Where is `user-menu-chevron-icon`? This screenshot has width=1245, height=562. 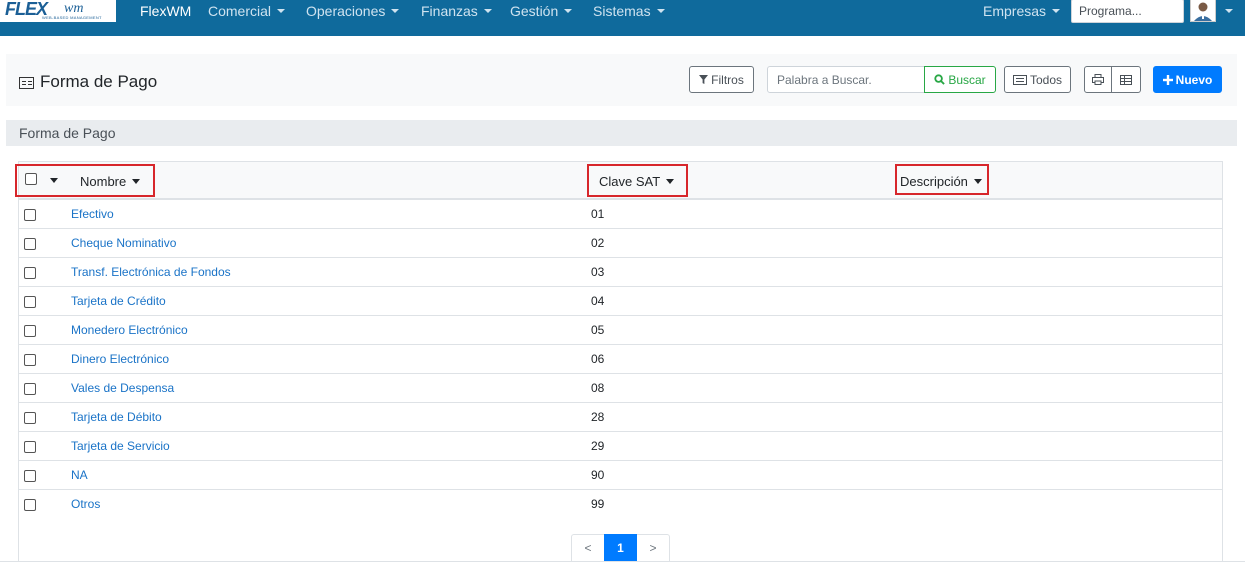 user-menu-chevron-icon is located at coordinates (1229, 11).